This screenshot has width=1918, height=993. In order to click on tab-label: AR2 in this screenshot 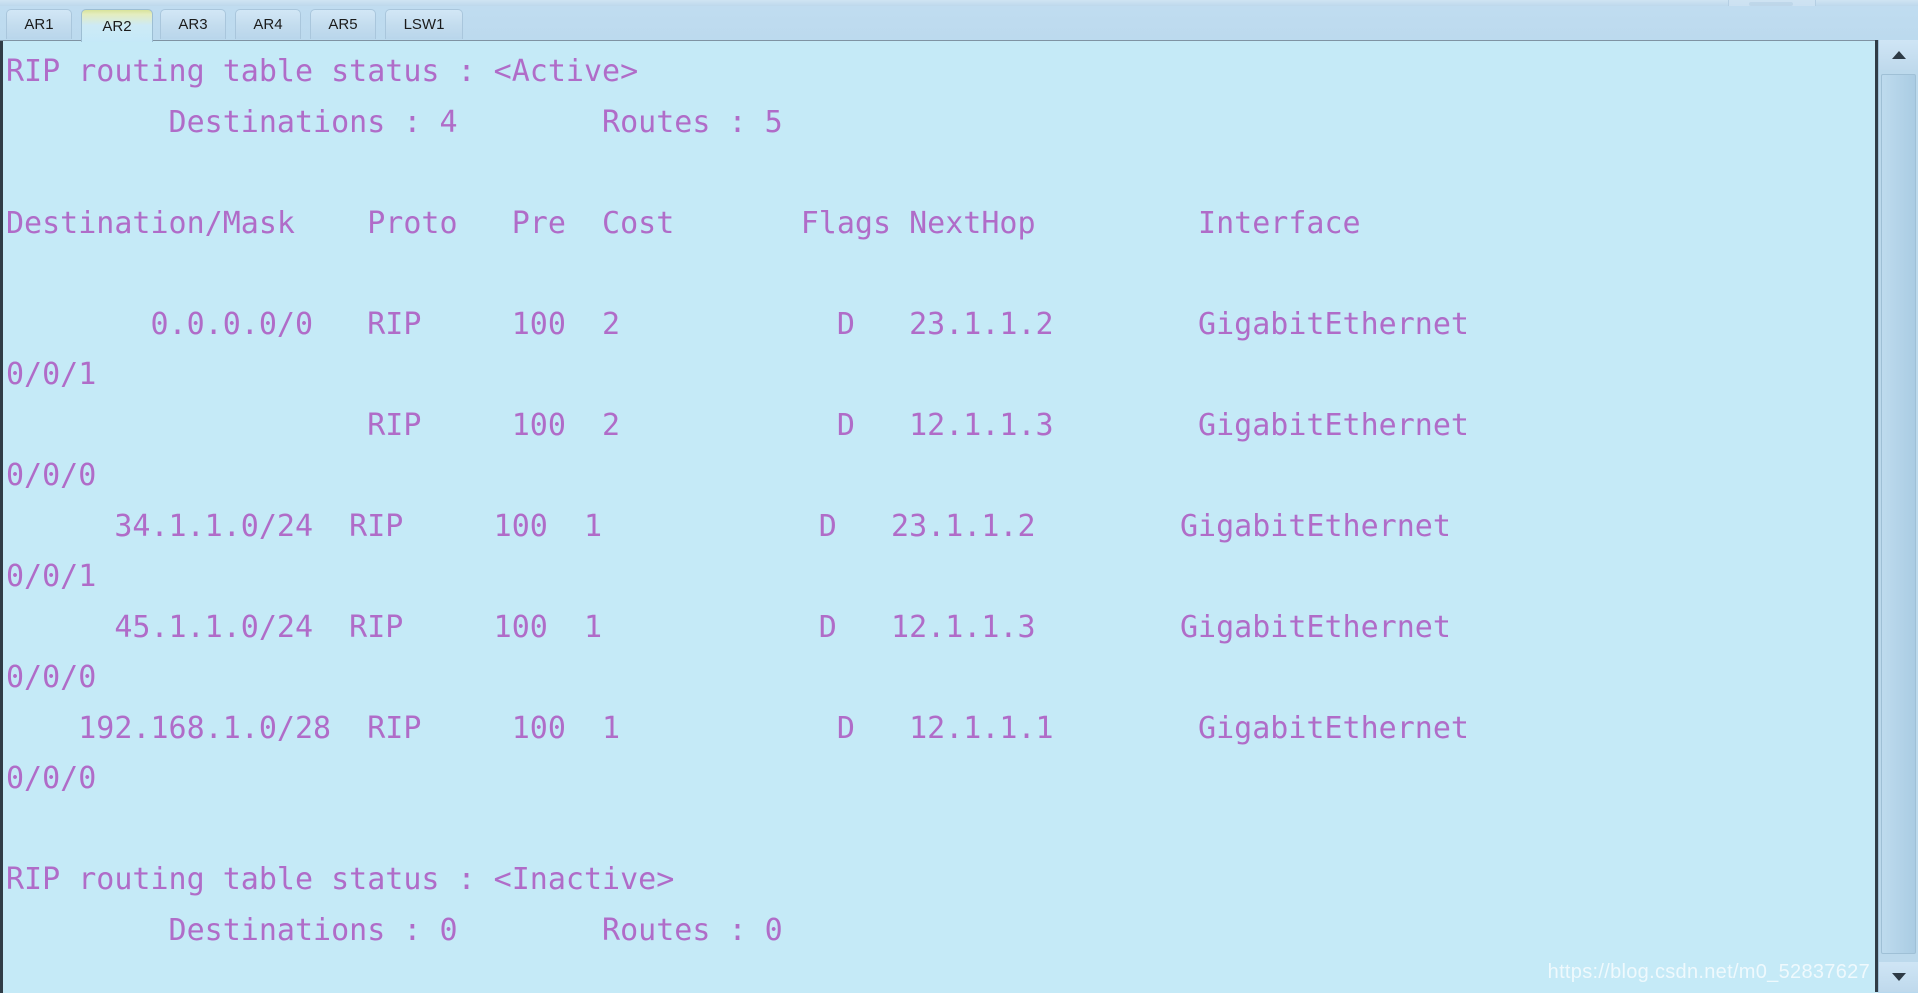, I will do `click(117, 26)`.